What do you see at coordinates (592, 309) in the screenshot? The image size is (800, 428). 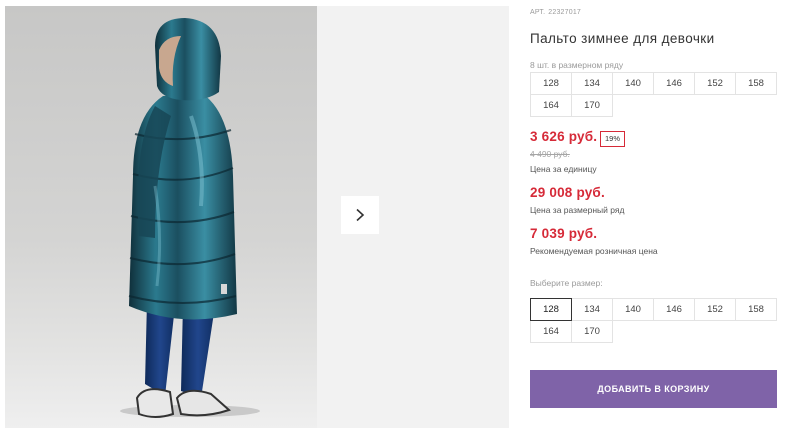 I see `size-option-134: 134` at bounding box center [592, 309].